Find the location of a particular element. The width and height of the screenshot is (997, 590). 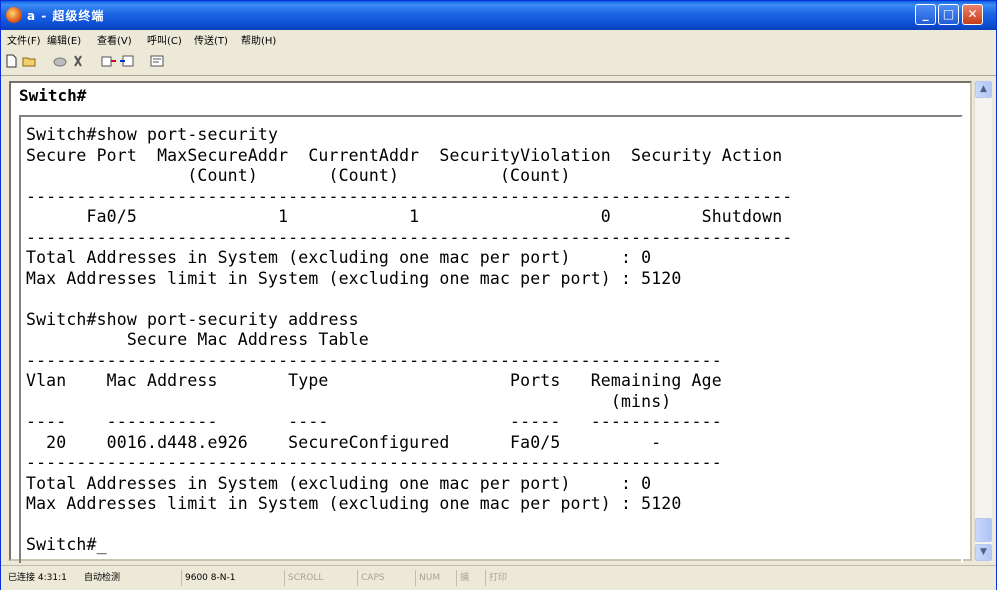

scroll-down-icon: ▼ is located at coordinates (983, 552).